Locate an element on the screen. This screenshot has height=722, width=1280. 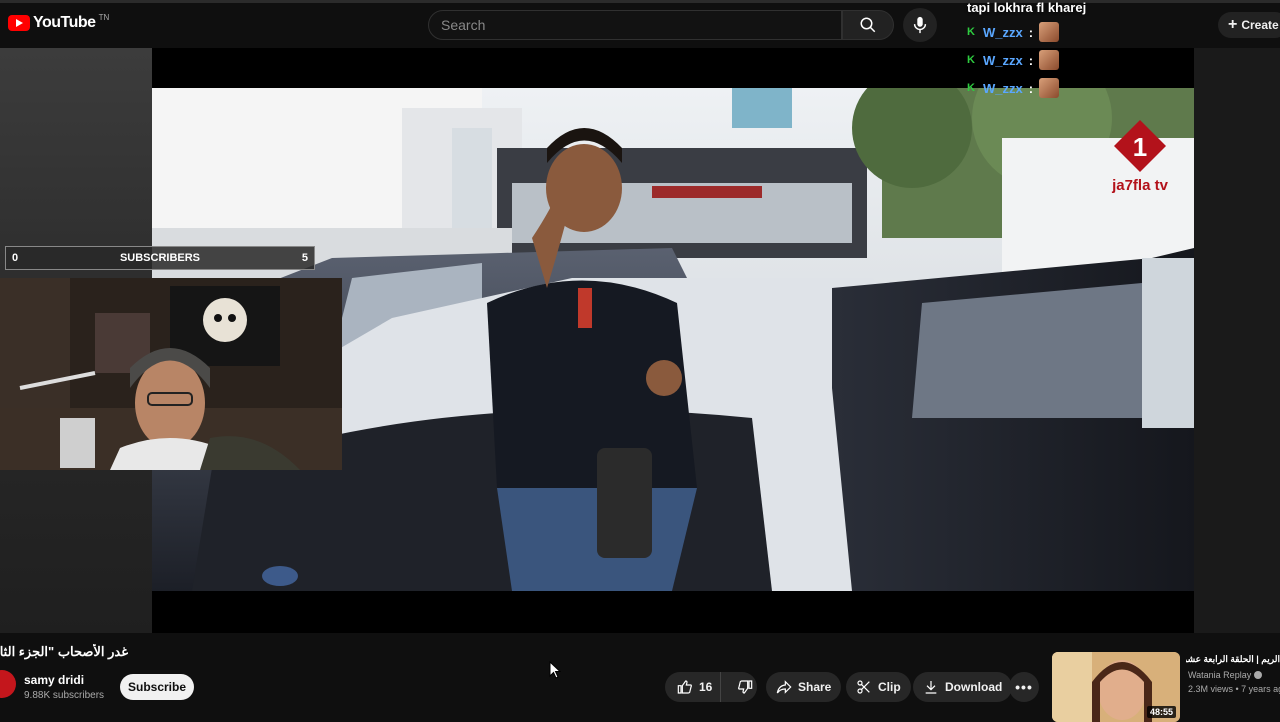
dislike-button is located at coordinates (745, 687).